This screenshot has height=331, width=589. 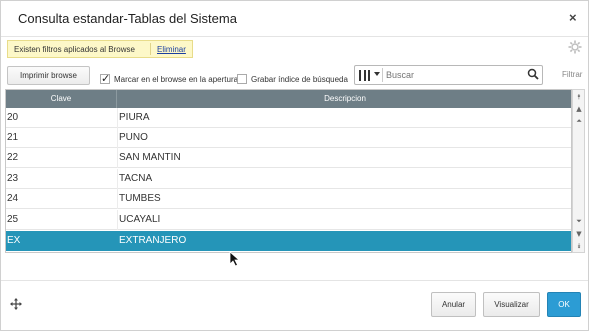 I want to click on page-down-icon: ⏷, so click(x=579, y=221).